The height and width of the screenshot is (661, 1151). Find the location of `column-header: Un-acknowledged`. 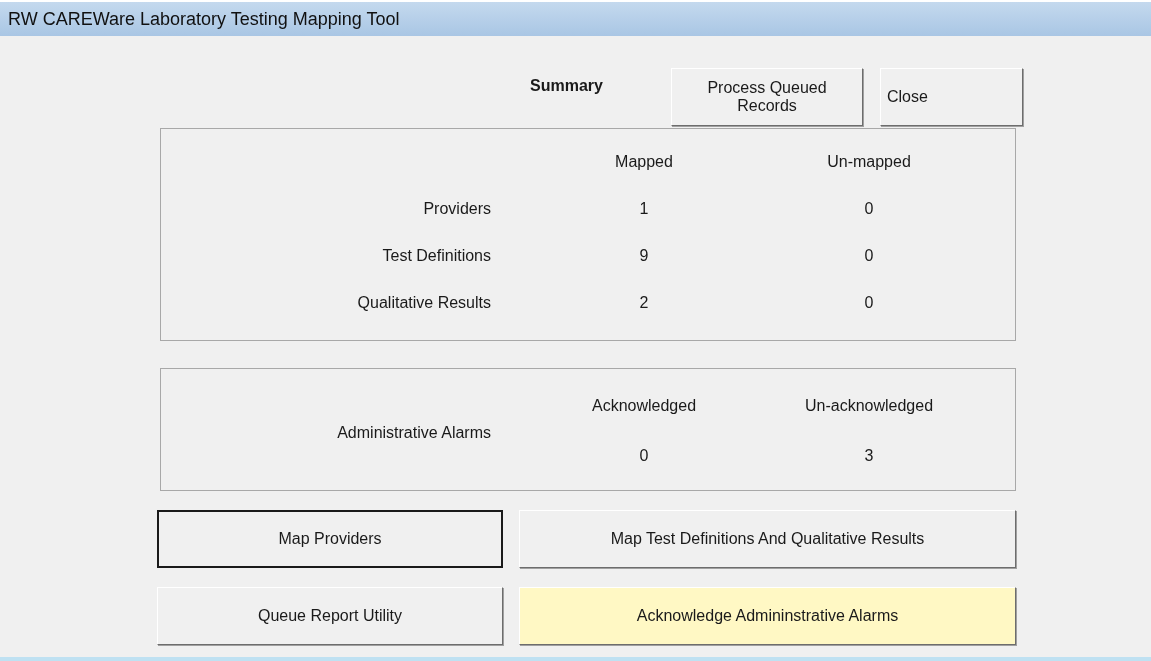

column-header: Un-acknowledged is located at coordinates (869, 406).